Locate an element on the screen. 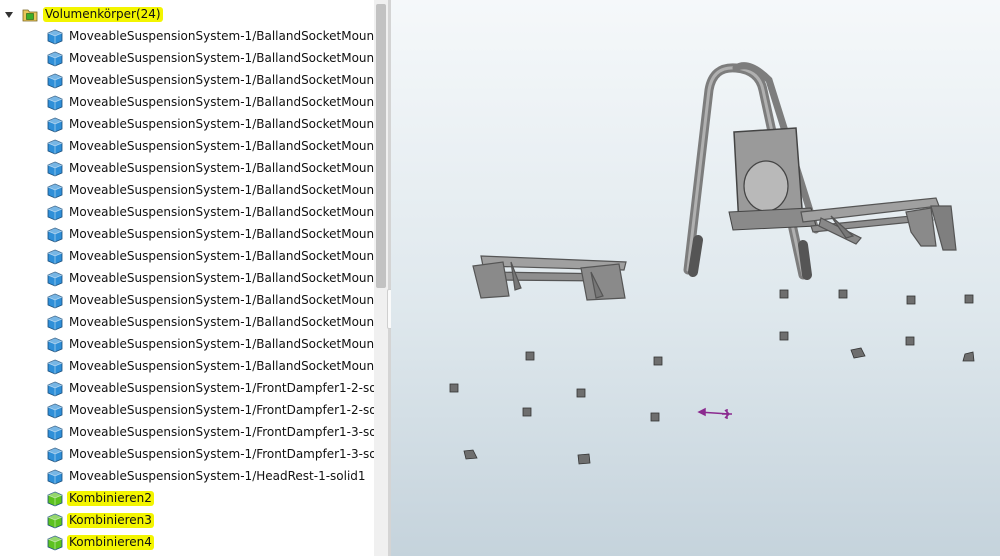 This screenshot has width=1000, height=560. tree-root-row: Volumenkörper(24) is located at coordinates (187, 15).